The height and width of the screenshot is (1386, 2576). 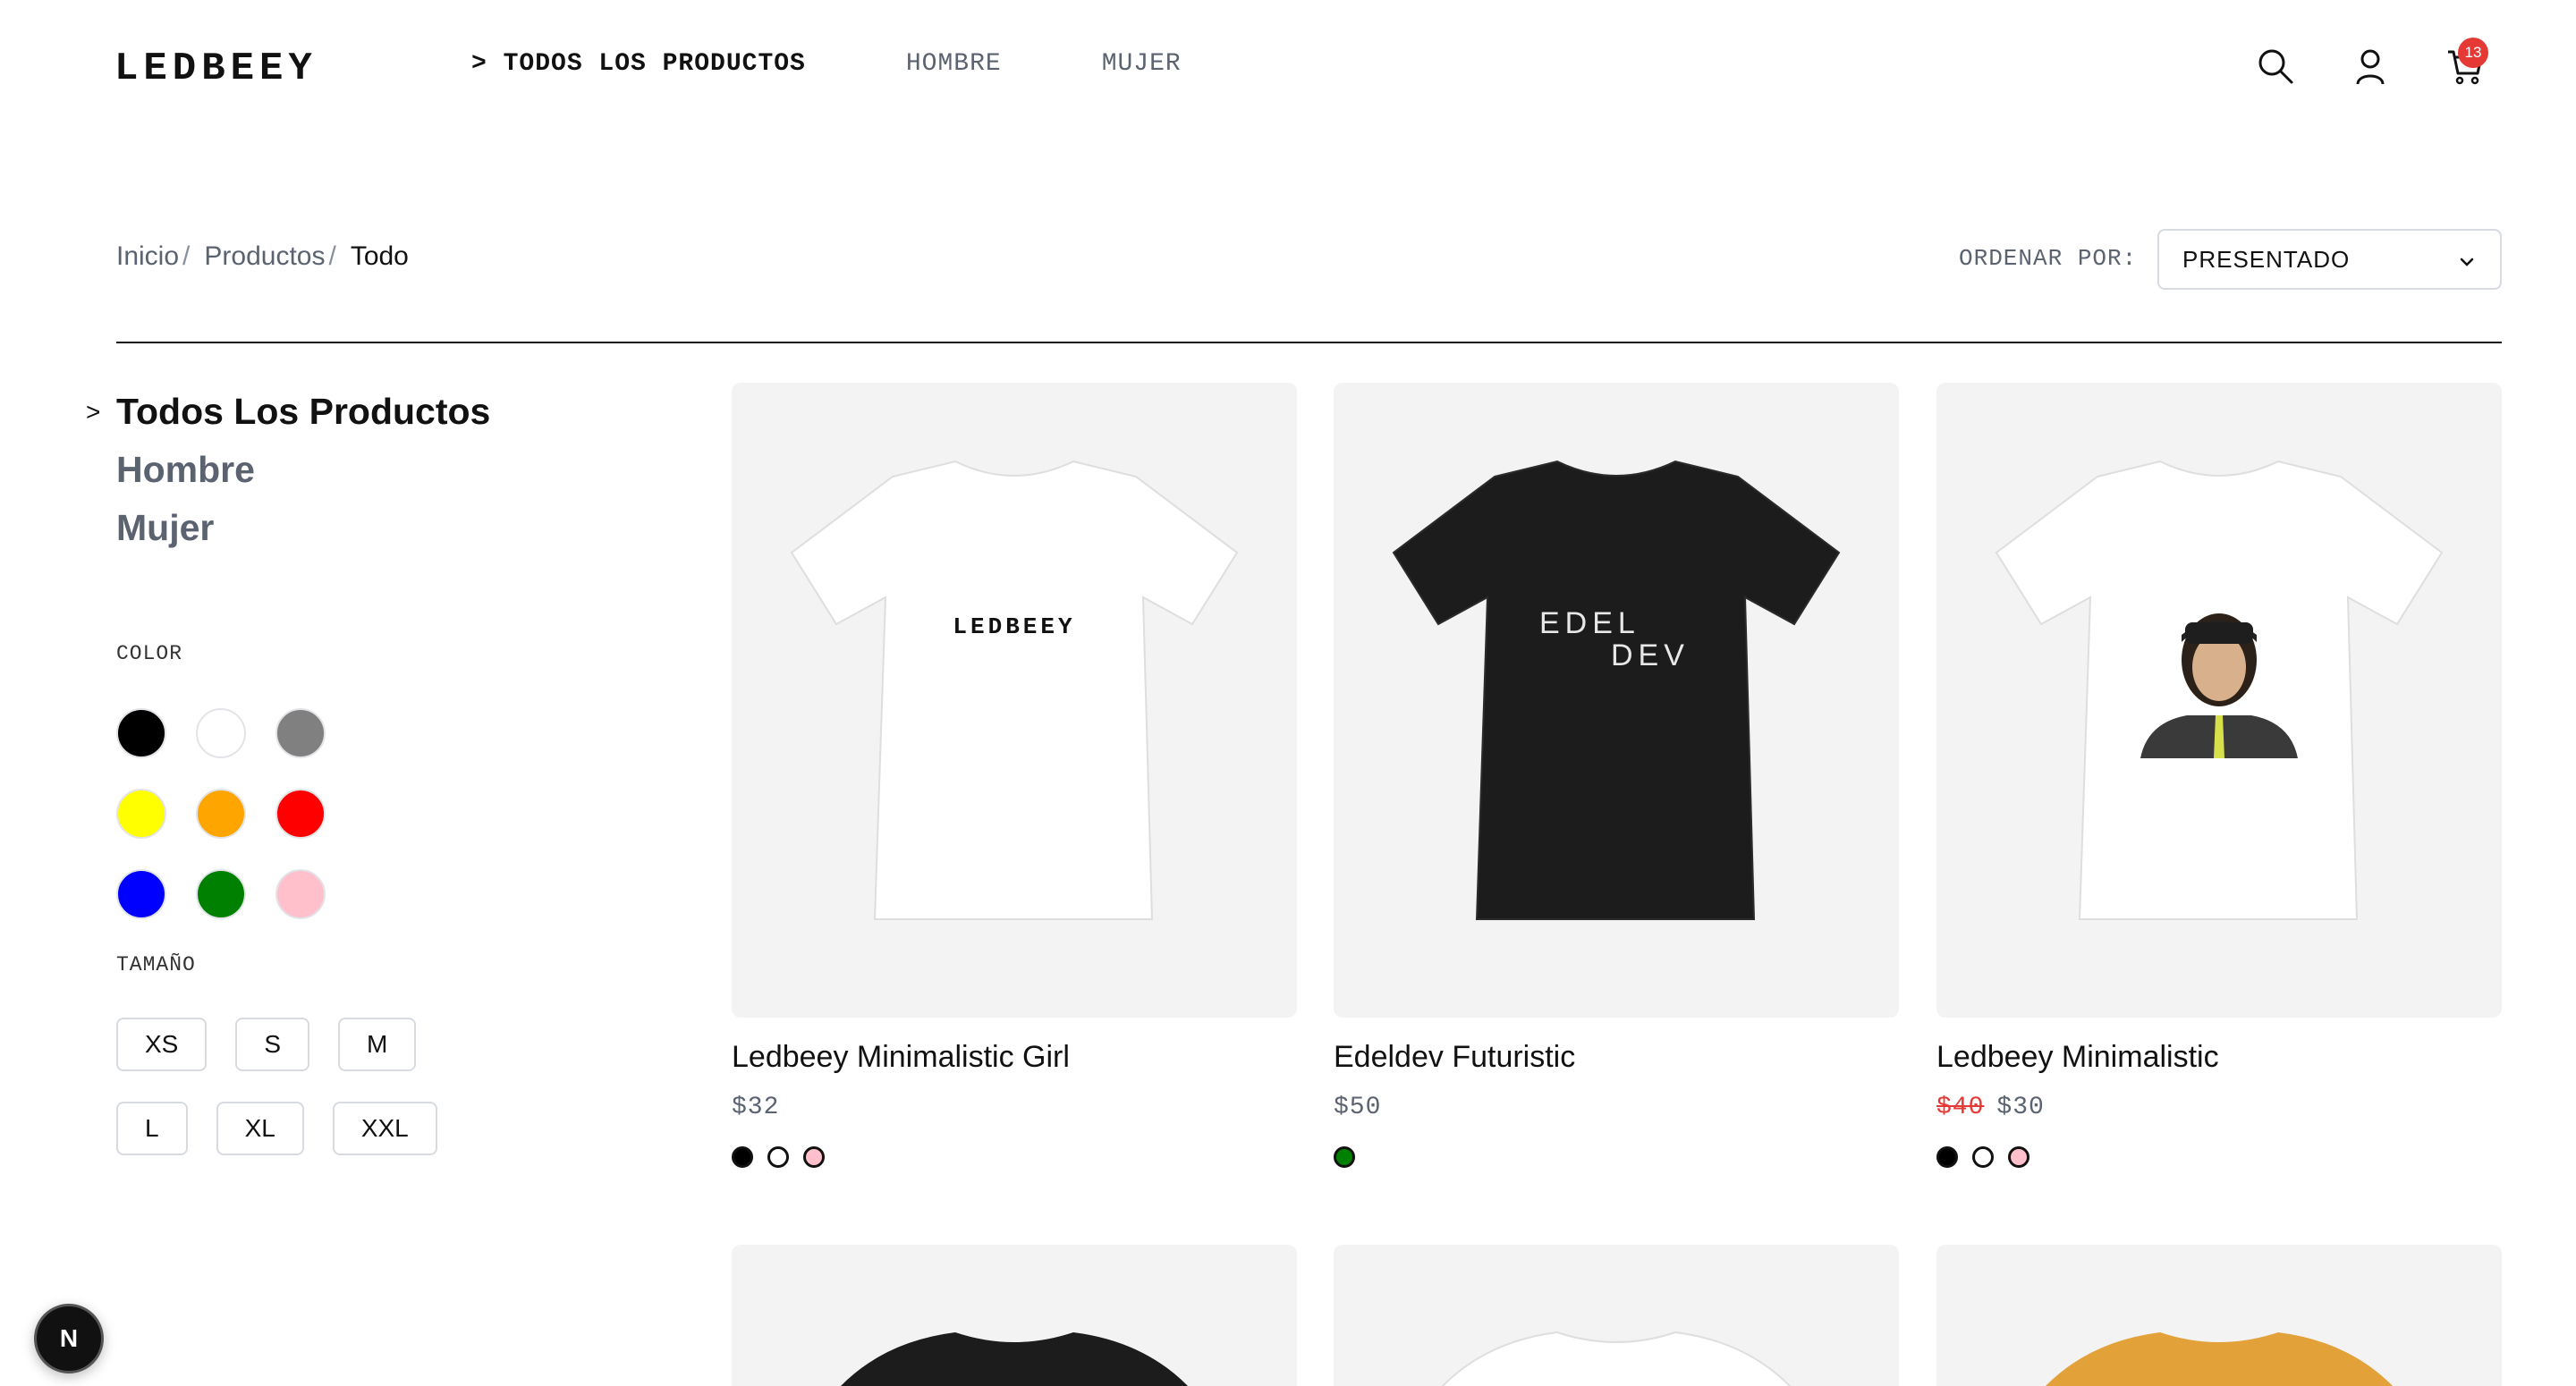 I want to click on product-price-current: $30, so click(x=2020, y=1107).